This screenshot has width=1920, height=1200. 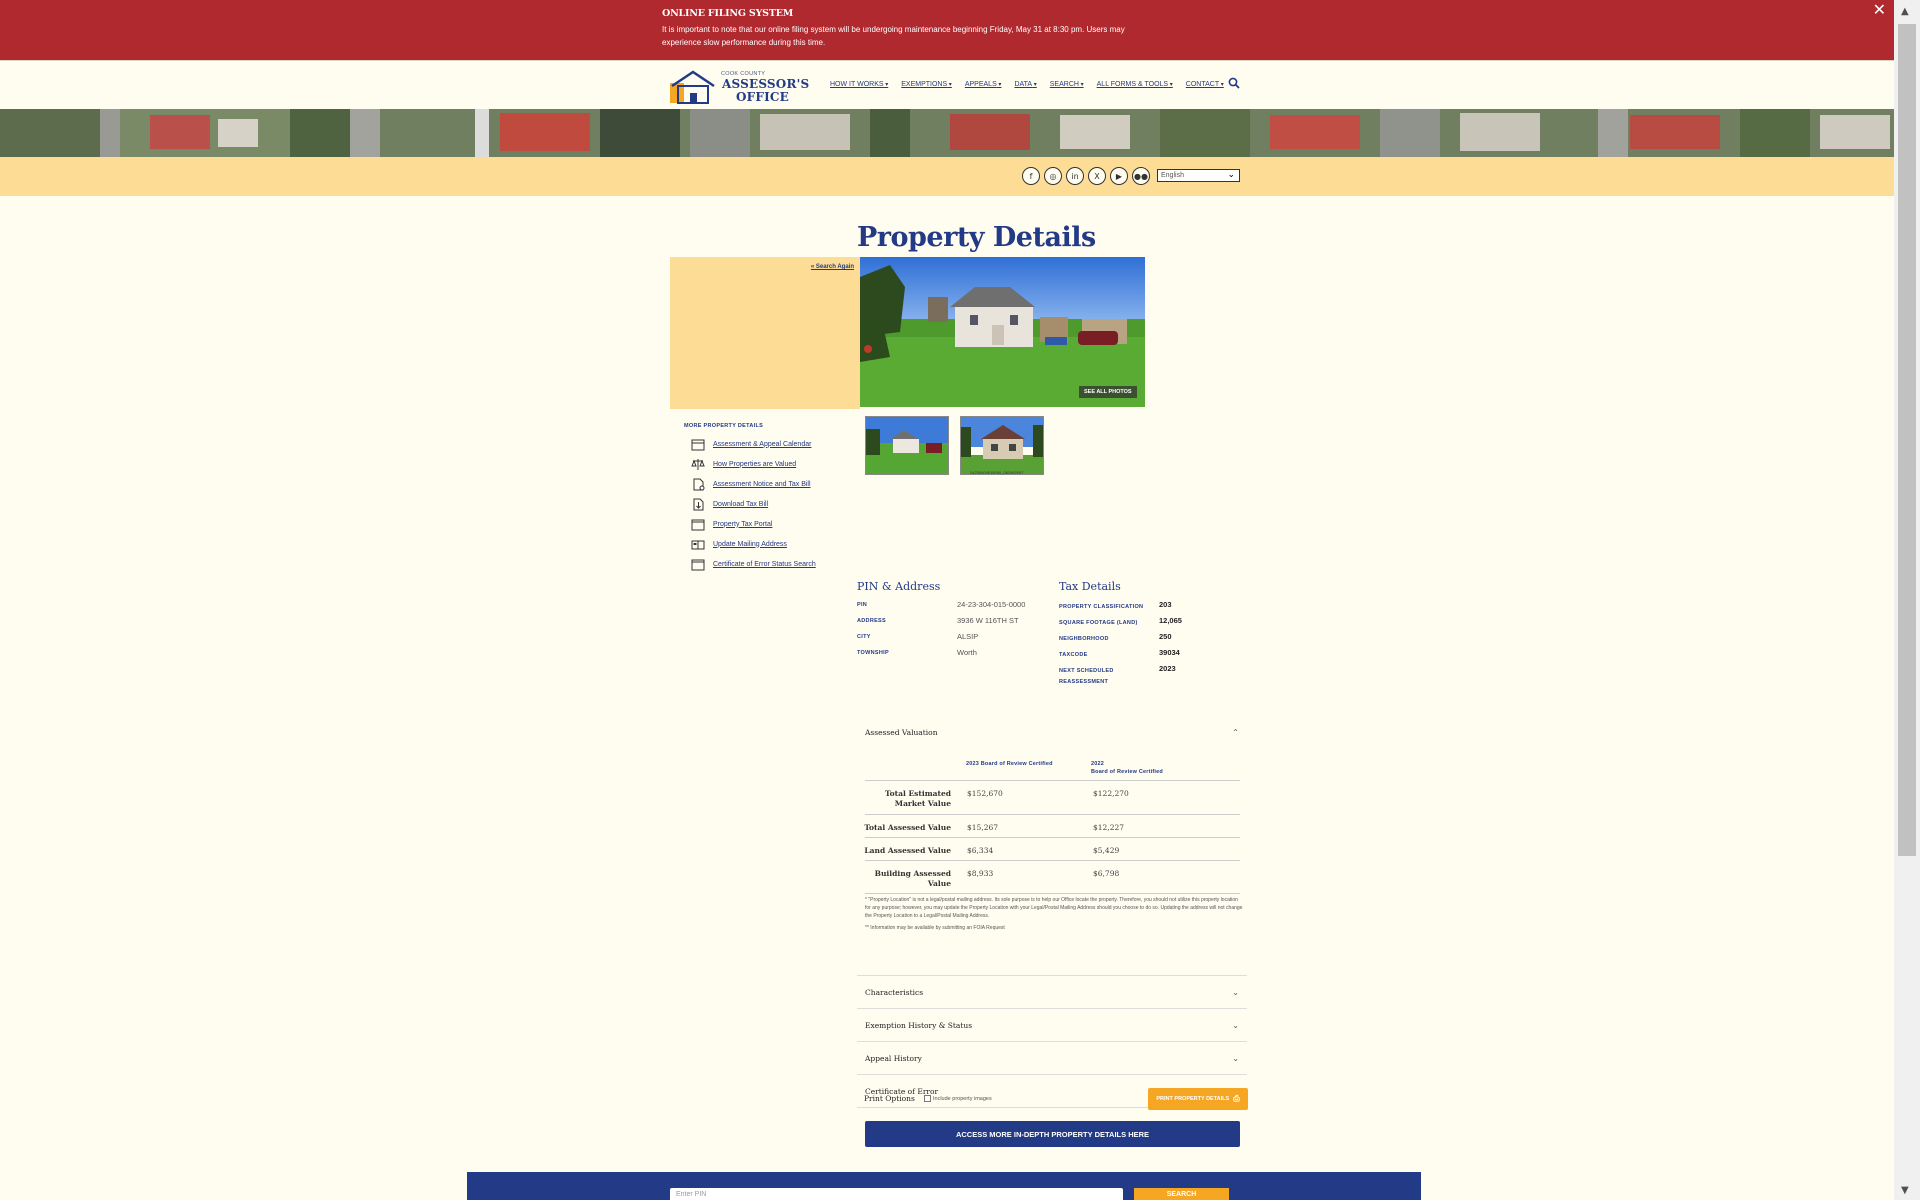 What do you see at coordinates (1141, 176) in the screenshot?
I see `flickr-icon: ●●` at bounding box center [1141, 176].